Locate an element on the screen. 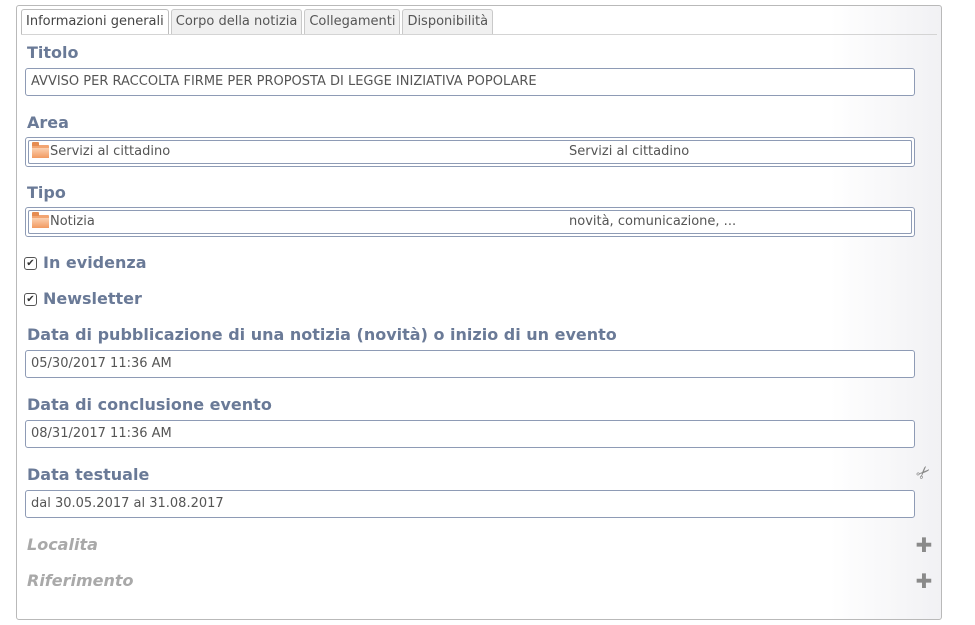 The height and width of the screenshot is (625, 975). scissors-icon: ✂ is located at coordinates (923, 472).